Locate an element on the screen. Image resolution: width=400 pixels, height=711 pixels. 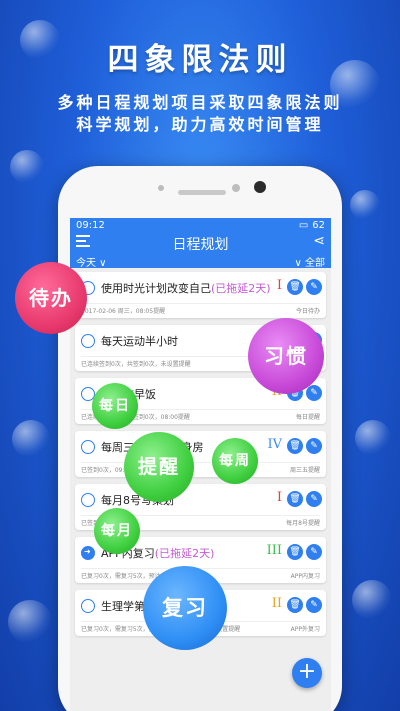
phone-sensor is located at coordinates (161, 188).